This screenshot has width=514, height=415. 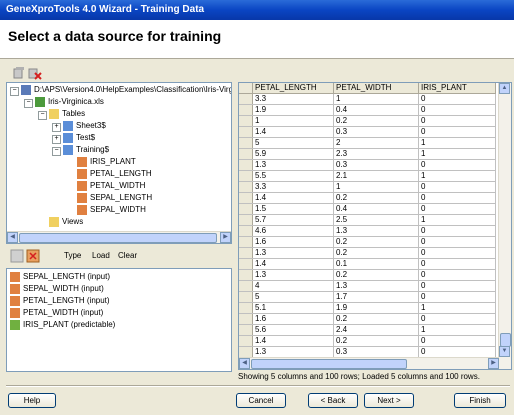 I want to click on tree-item-field: PETAL_WIDTH, so click(x=111, y=186).